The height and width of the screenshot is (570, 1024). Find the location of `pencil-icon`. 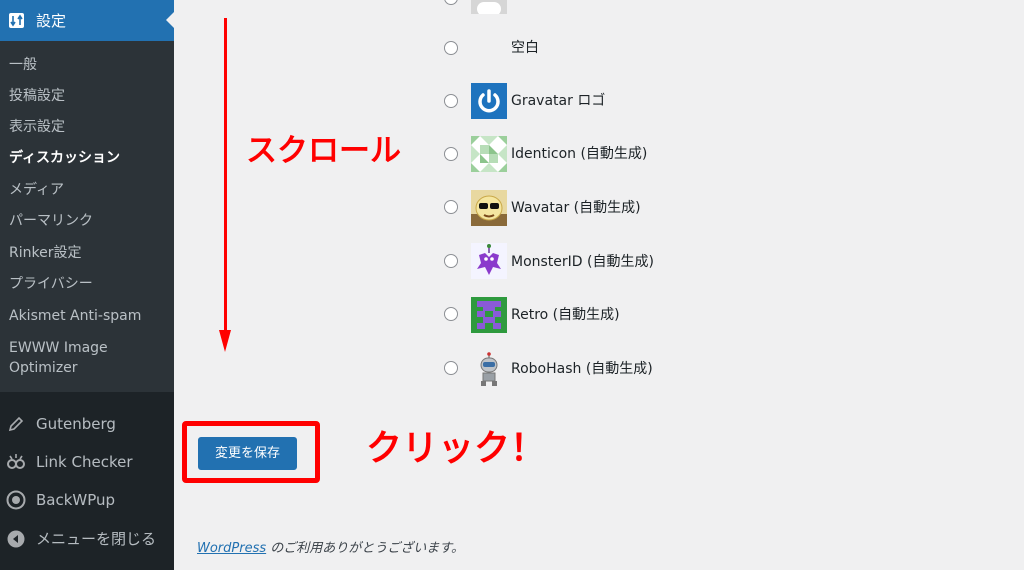

pencil-icon is located at coordinates (16, 424).